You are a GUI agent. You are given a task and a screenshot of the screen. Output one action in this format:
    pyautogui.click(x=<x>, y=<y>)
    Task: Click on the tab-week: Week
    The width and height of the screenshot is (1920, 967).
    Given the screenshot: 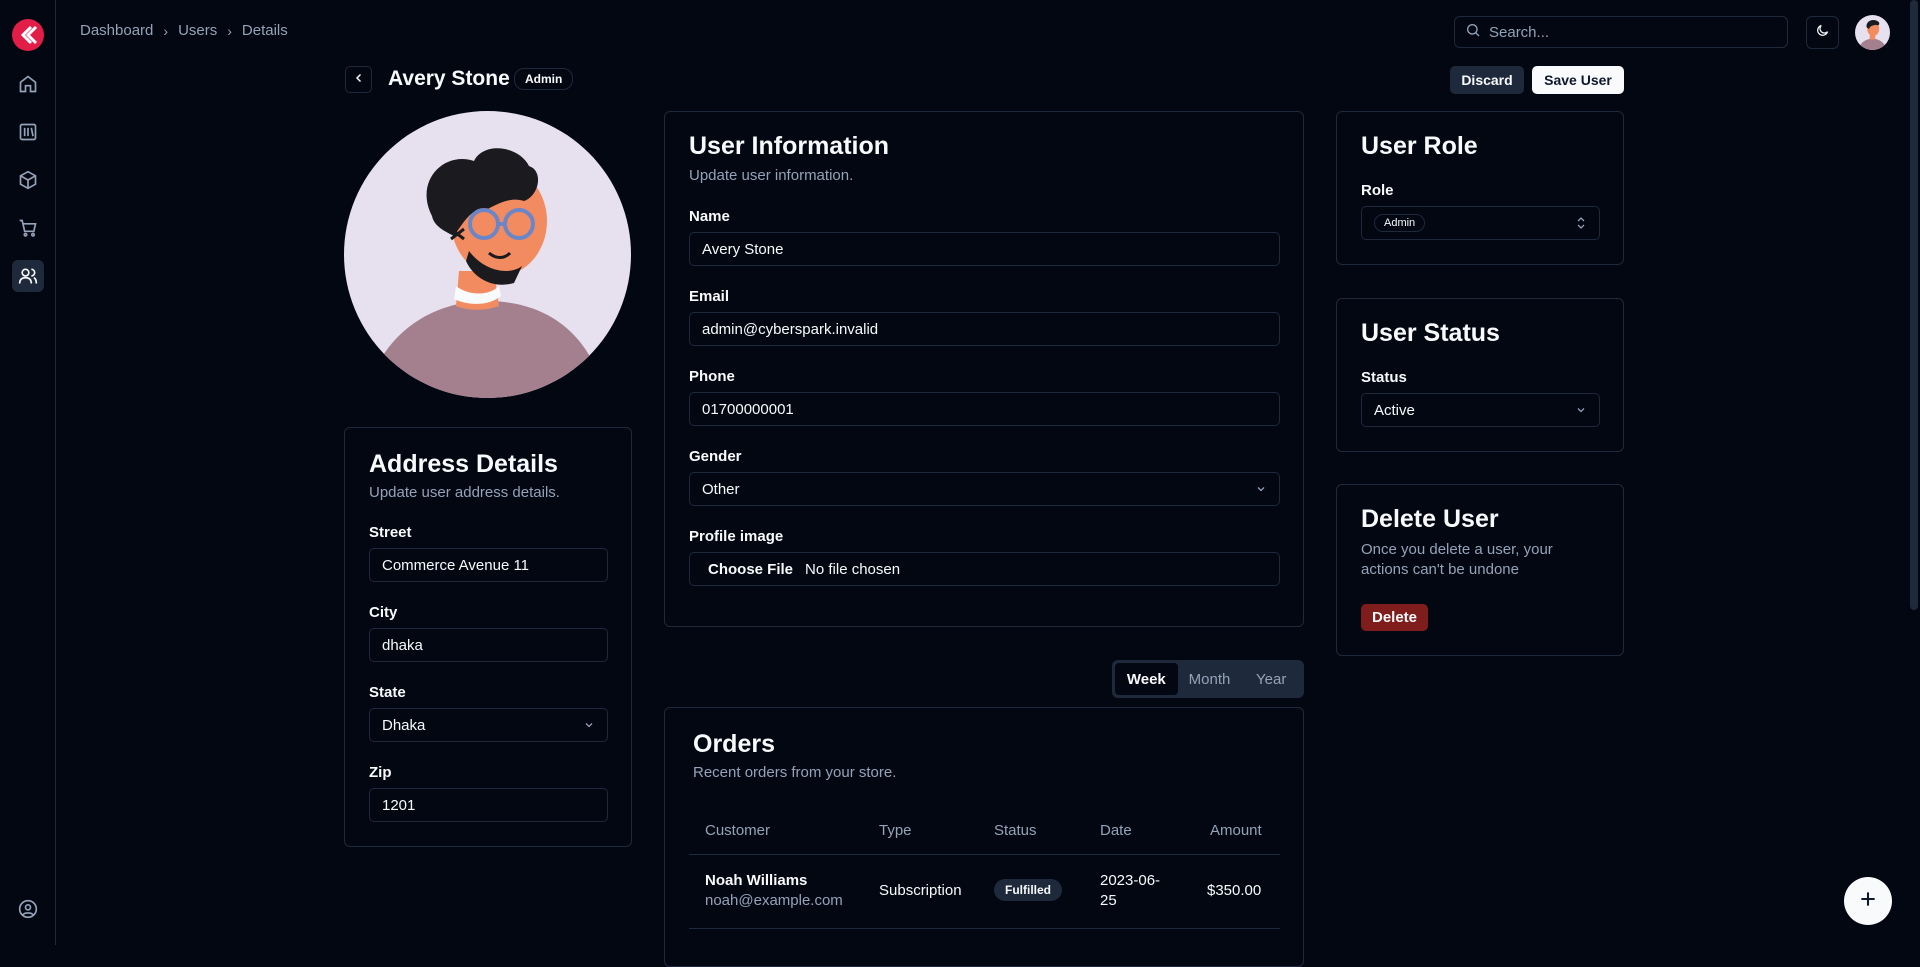 What is the action you would take?
    pyautogui.click(x=1146, y=679)
    